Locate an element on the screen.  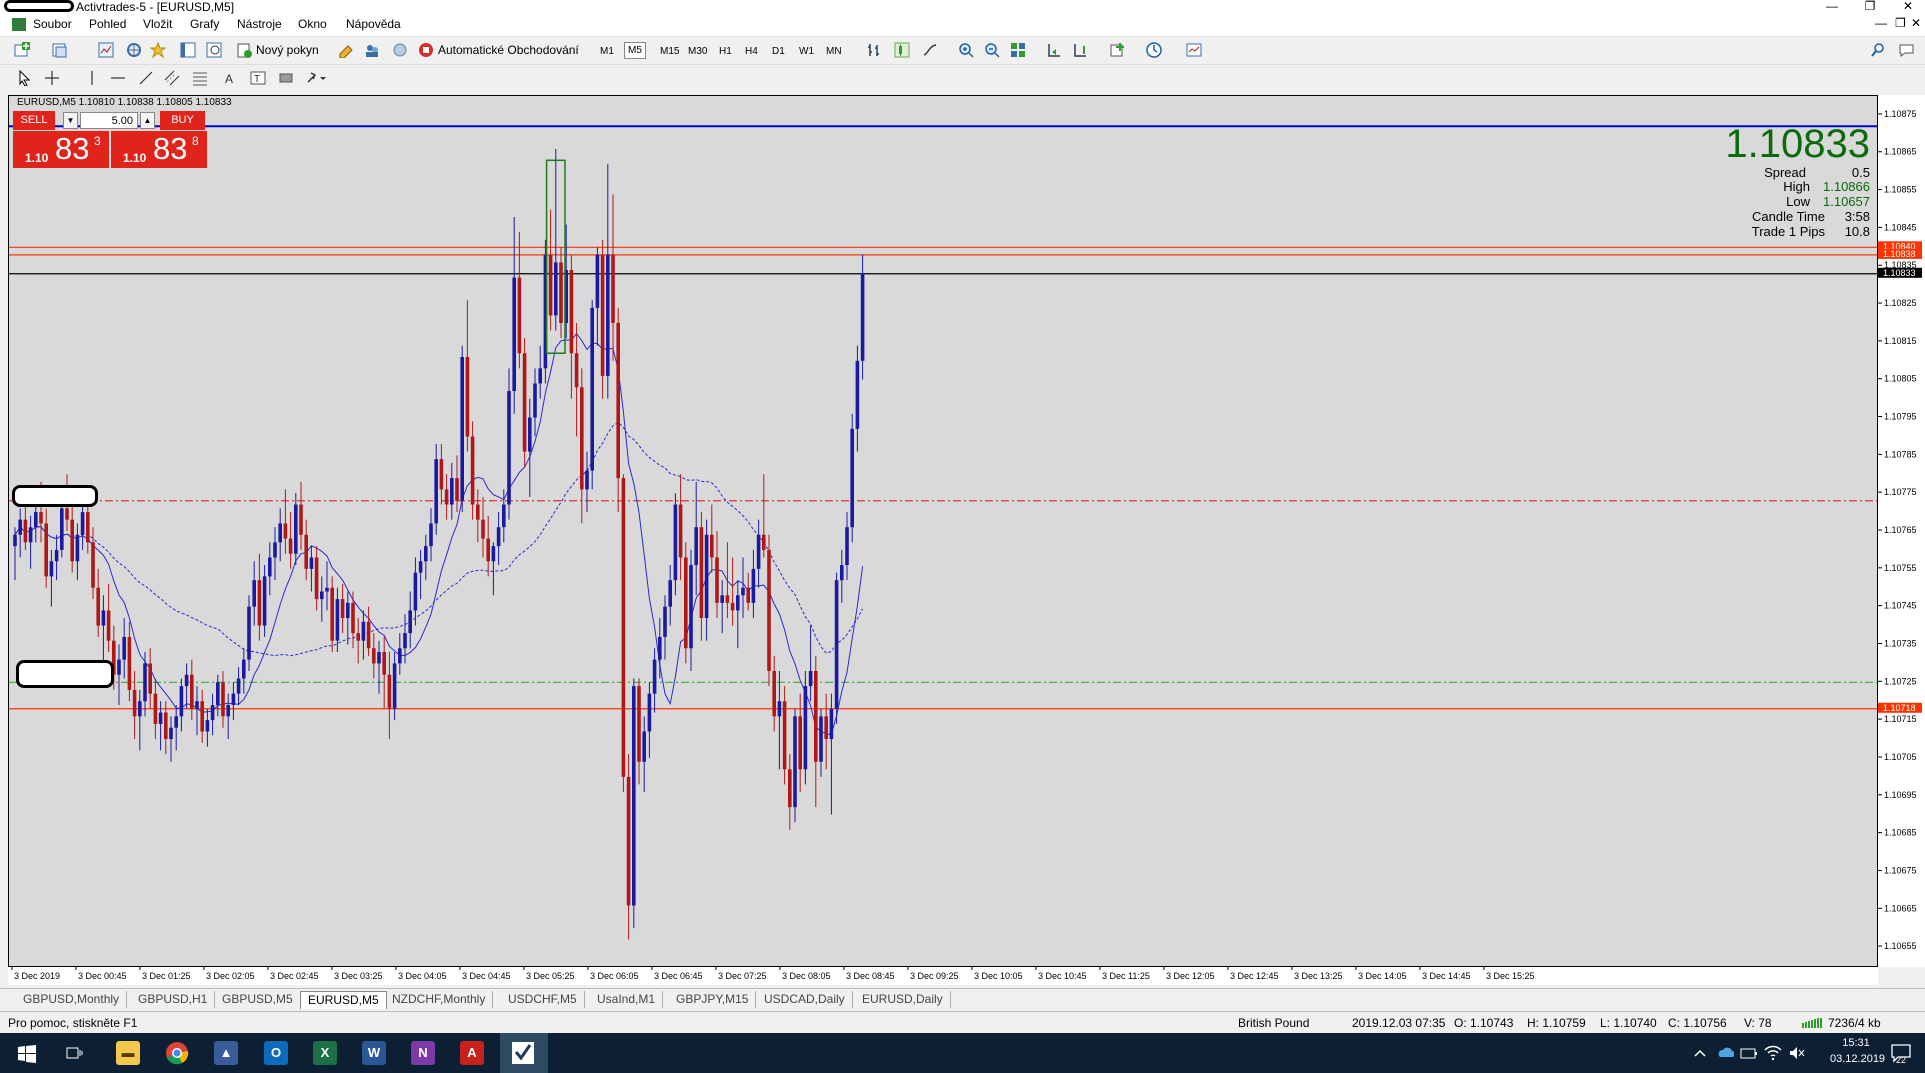
outlook-icon: O is located at coordinates (276, 1053).